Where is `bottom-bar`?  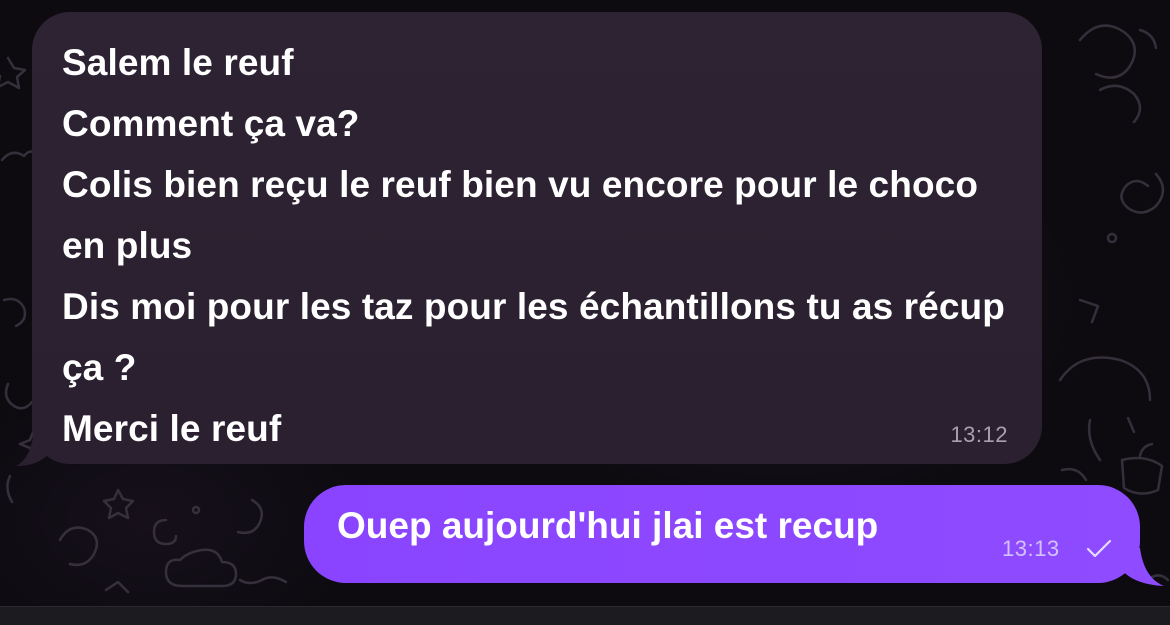
bottom-bar is located at coordinates (585, 615).